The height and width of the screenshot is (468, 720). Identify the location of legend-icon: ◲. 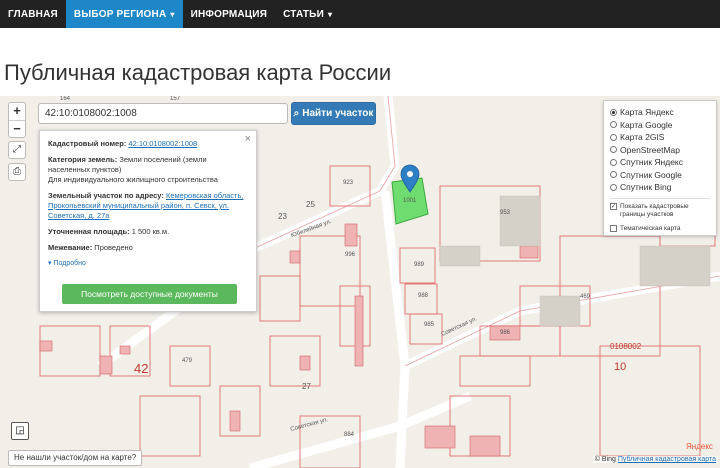
(20, 431).